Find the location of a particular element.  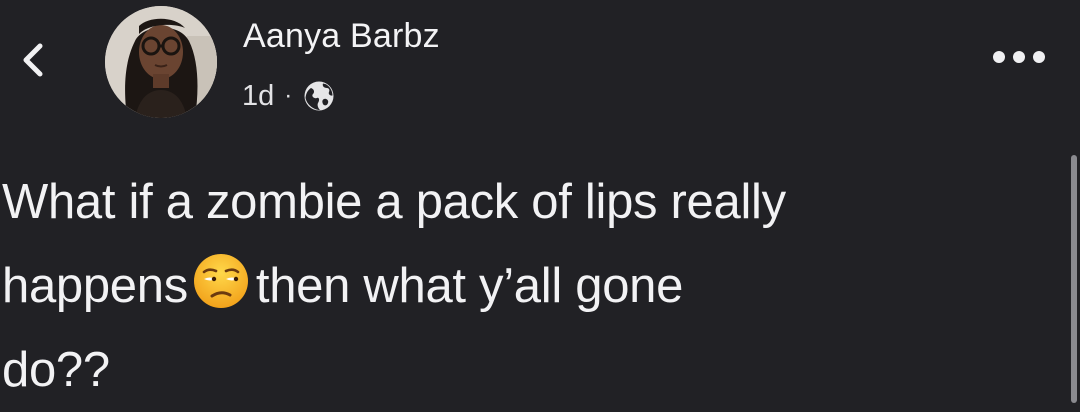

profile-photo is located at coordinates (161, 62).